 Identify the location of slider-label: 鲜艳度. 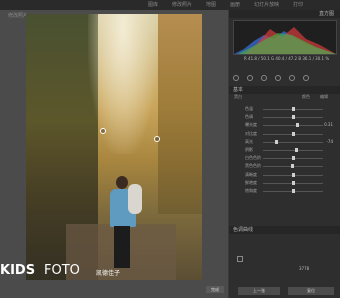
(251, 182).